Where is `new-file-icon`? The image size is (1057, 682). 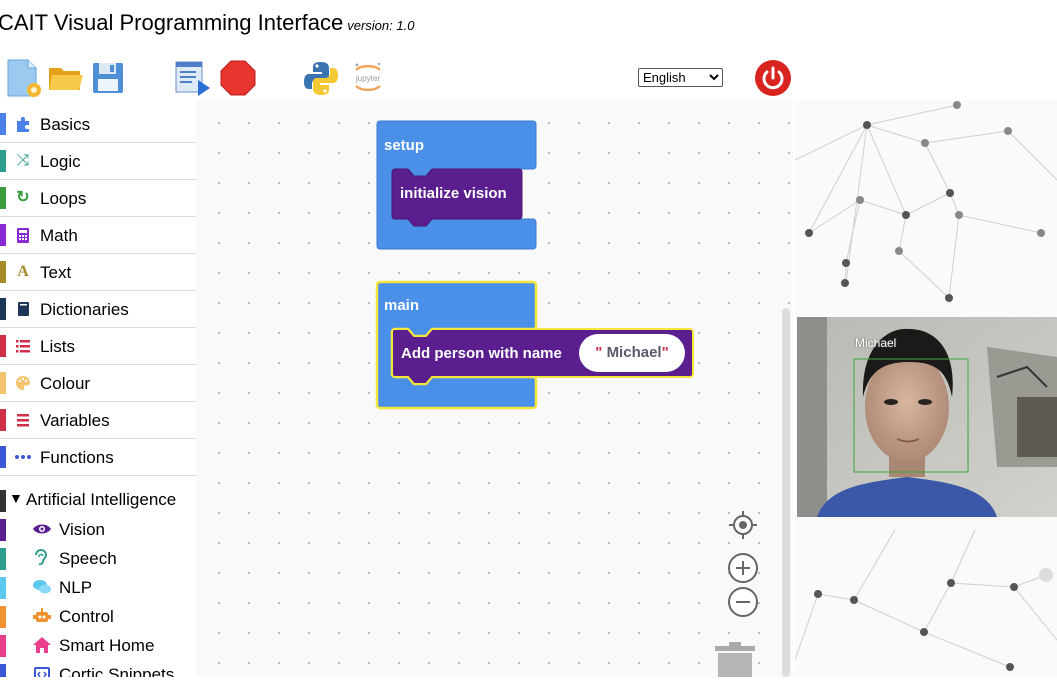
new-file-icon is located at coordinates (24, 78).